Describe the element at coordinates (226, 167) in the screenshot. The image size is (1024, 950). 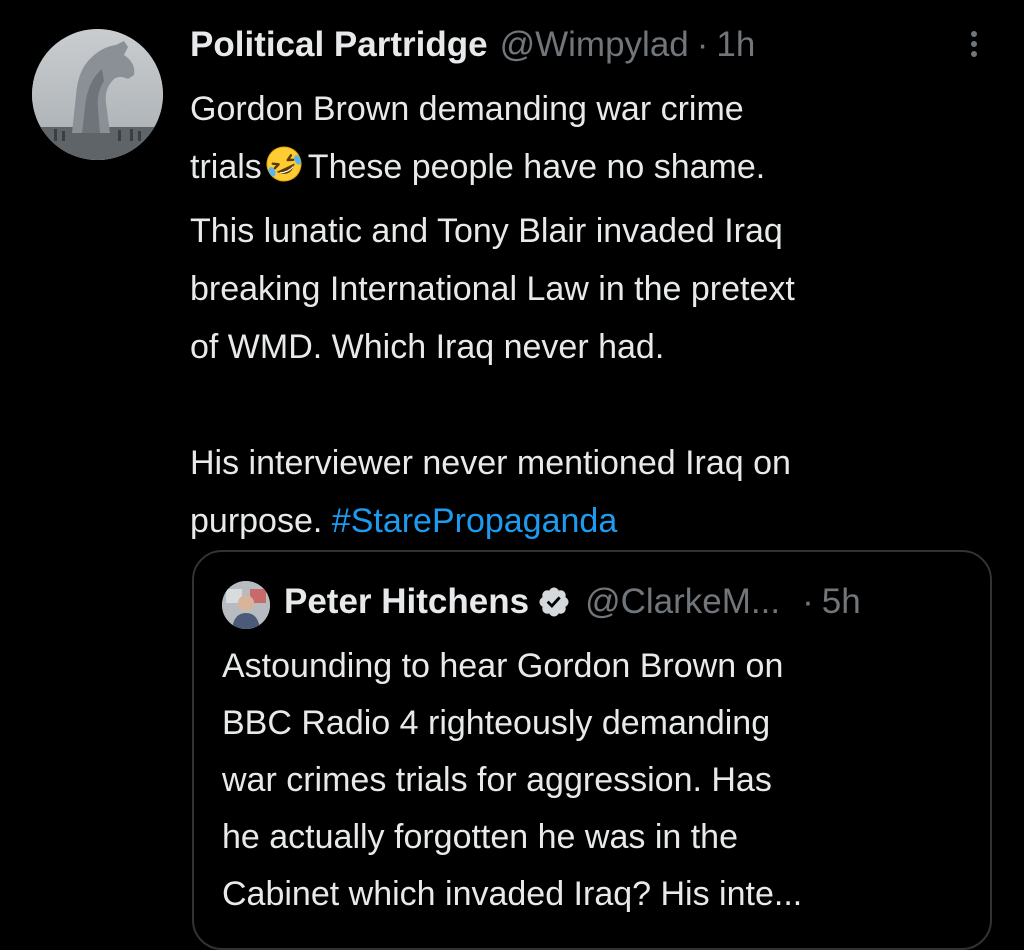
I see `tweet-text-fragment: trials` at that location.